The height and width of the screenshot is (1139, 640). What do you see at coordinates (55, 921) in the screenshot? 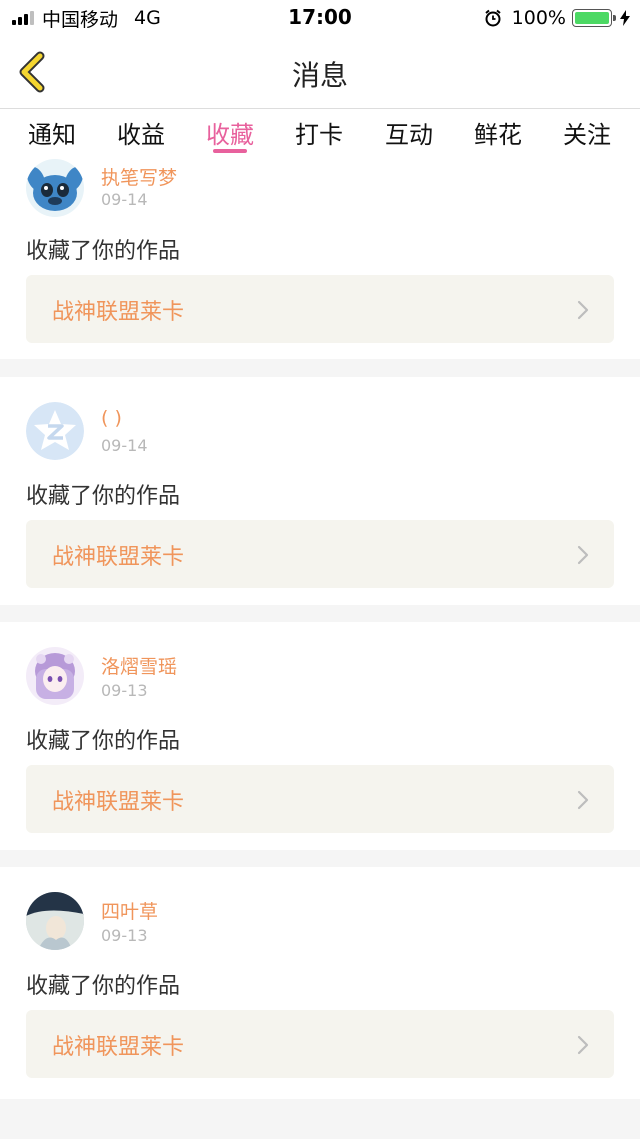
I see `photo-avatar-icon` at bounding box center [55, 921].